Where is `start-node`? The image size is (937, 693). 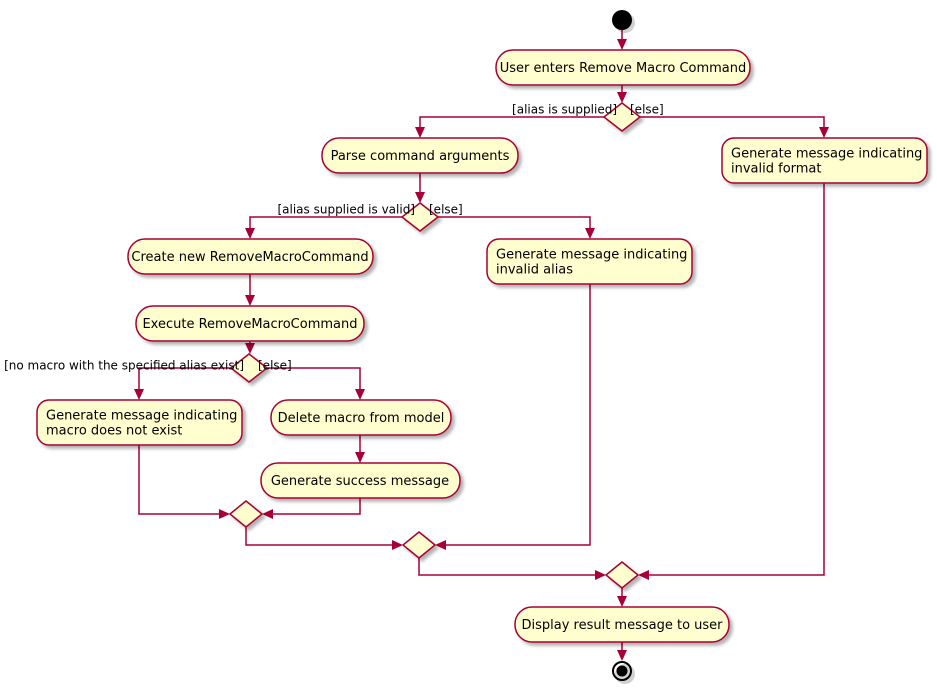 start-node is located at coordinates (623, 21).